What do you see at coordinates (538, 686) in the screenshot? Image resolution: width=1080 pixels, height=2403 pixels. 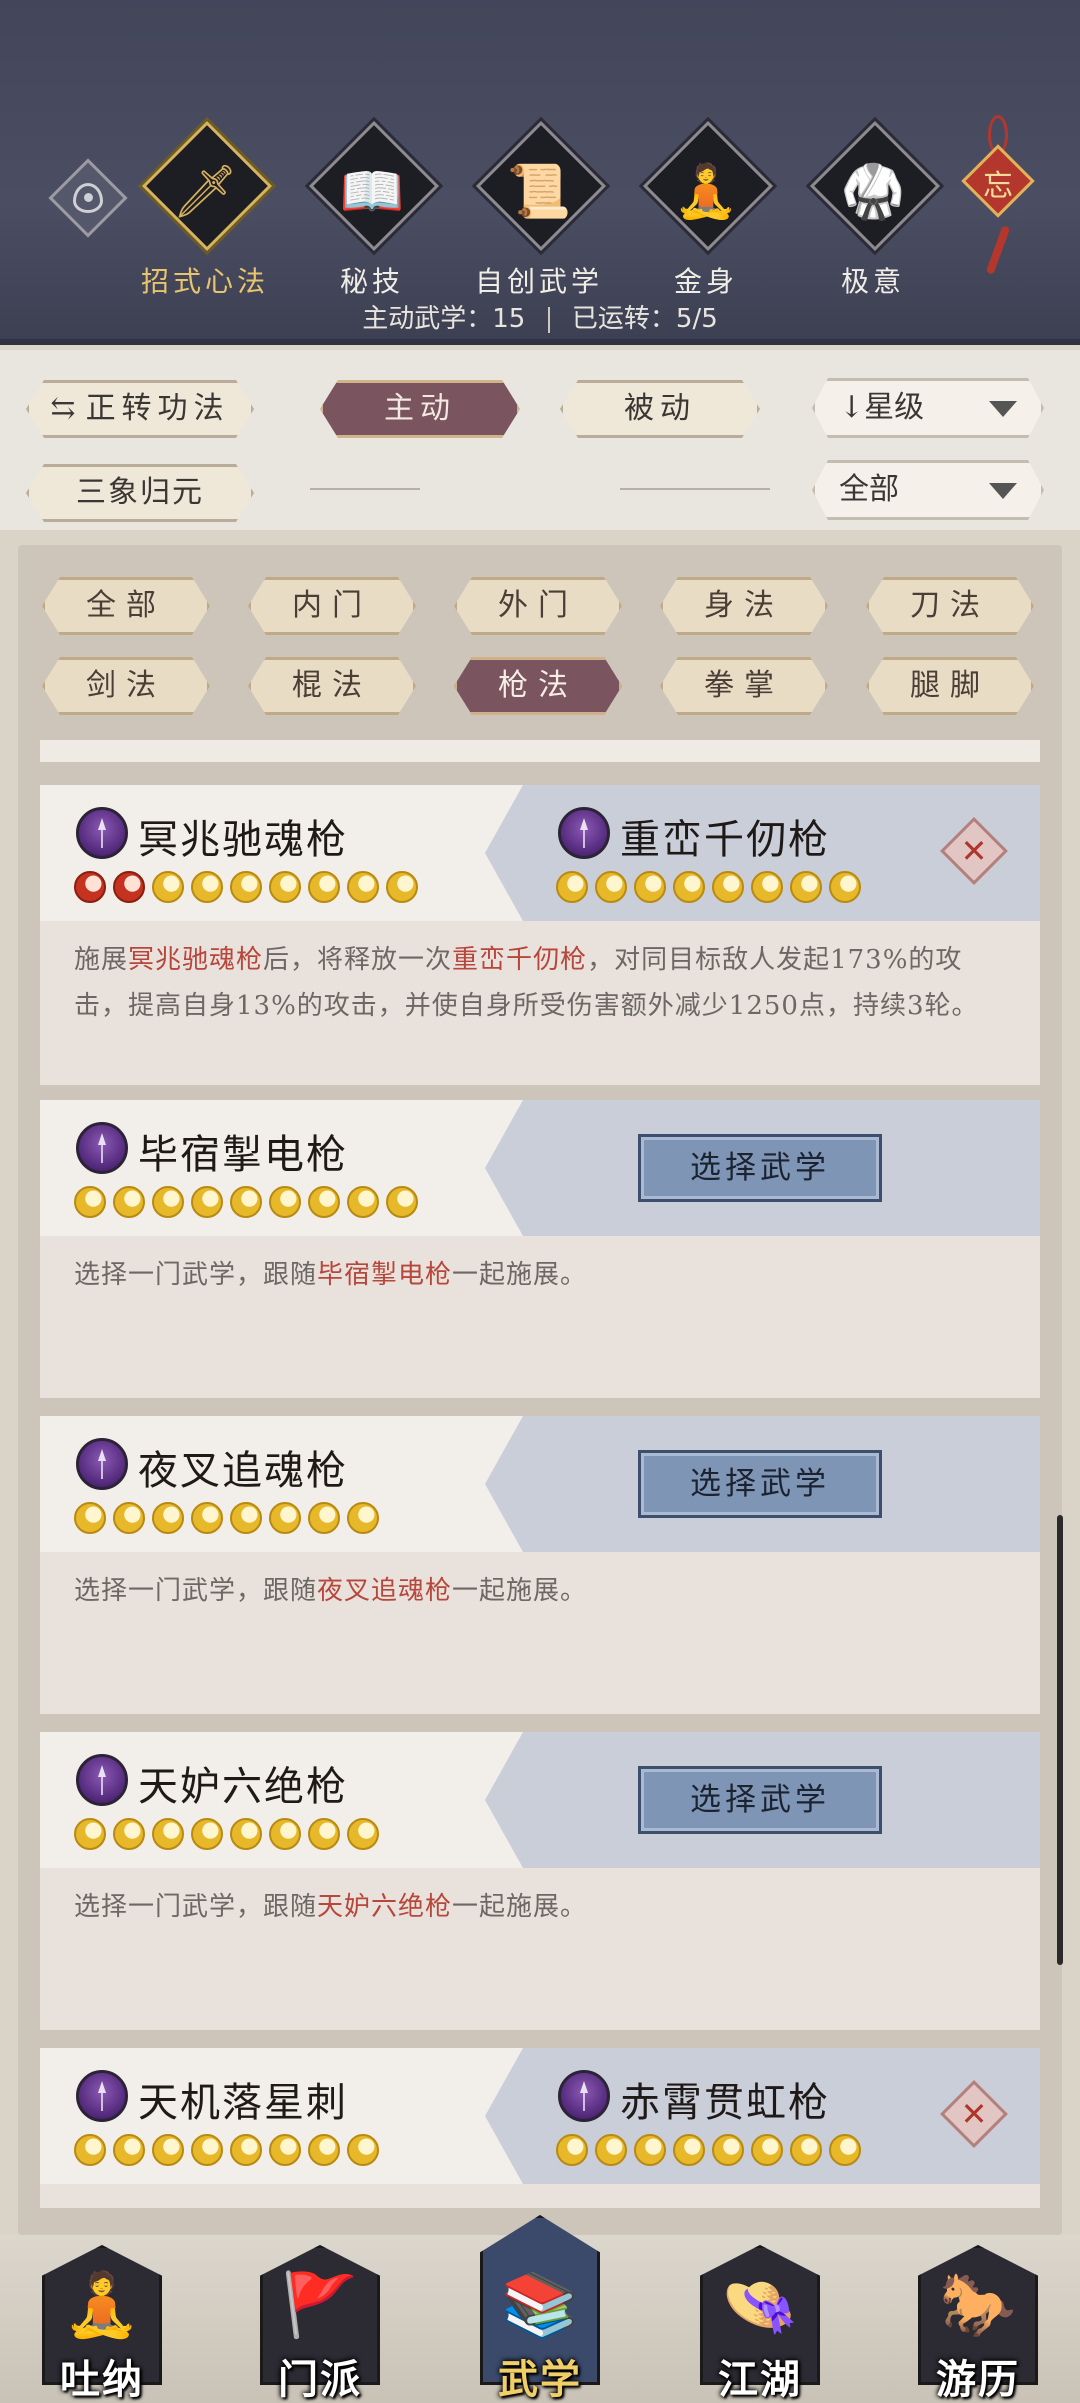 I see `category-spear: 枪法` at bounding box center [538, 686].